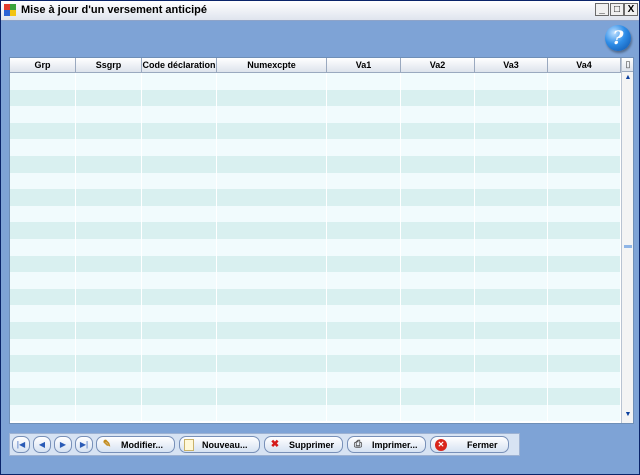 The width and height of the screenshot is (640, 475). I want to click on column-header-va3: Va3, so click(511, 65).